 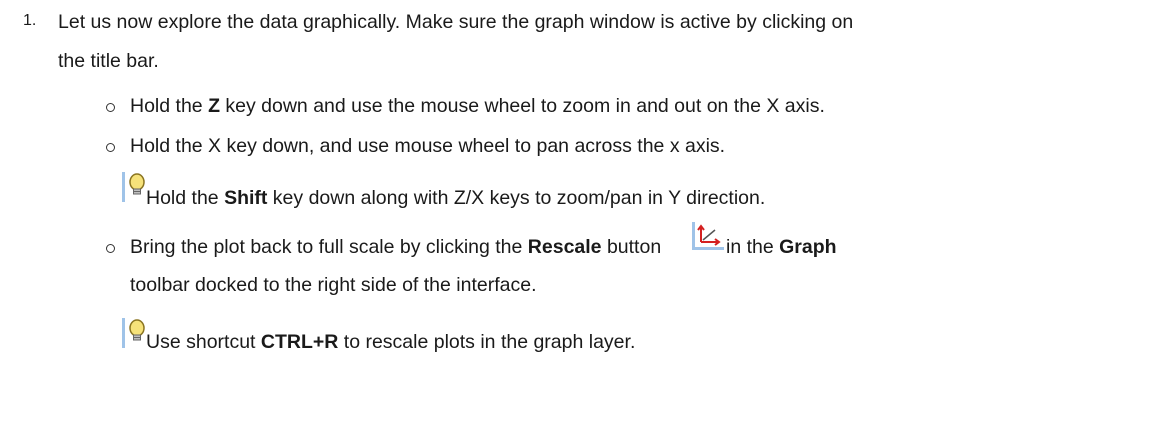 I want to click on tip-ctrl-pre: Use shortcut, so click(x=203, y=342).